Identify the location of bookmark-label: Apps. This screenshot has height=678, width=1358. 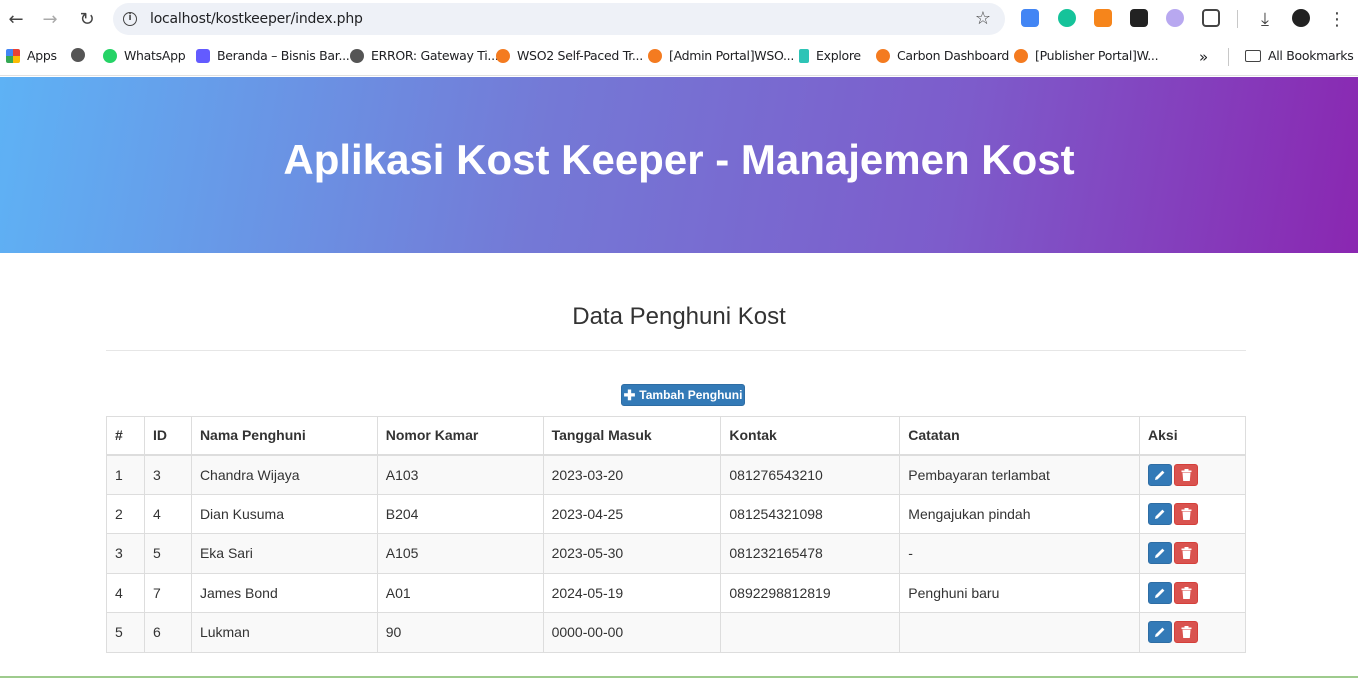
(42, 55).